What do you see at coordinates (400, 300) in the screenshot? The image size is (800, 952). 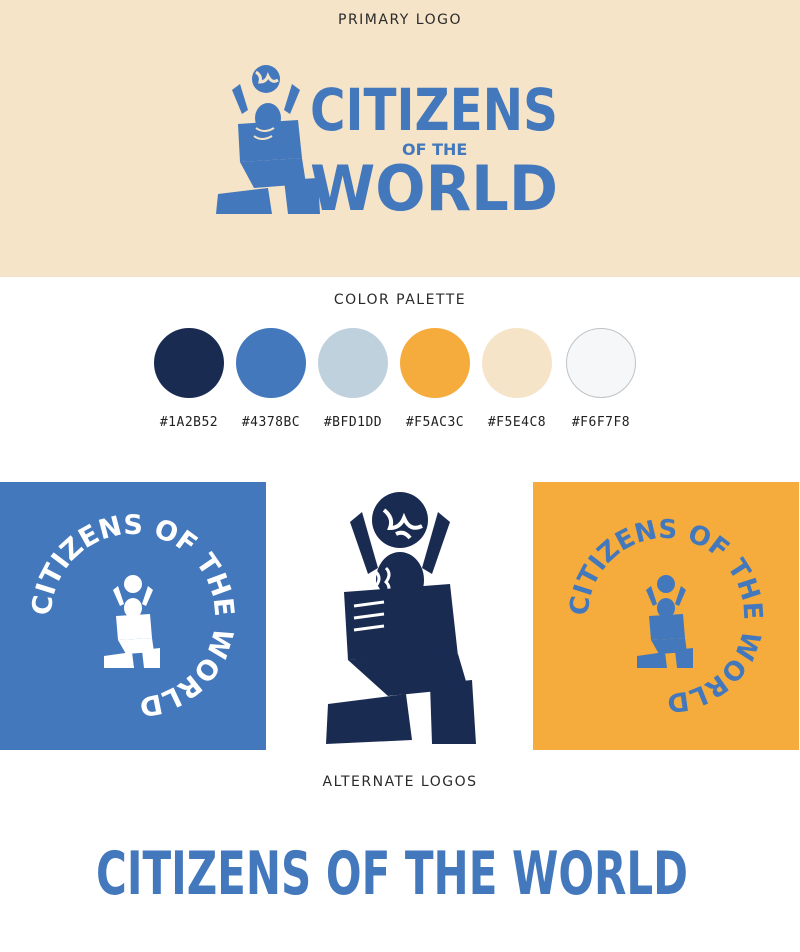 I see `color-palette-label: COLOR PALETTE` at bounding box center [400, 300].